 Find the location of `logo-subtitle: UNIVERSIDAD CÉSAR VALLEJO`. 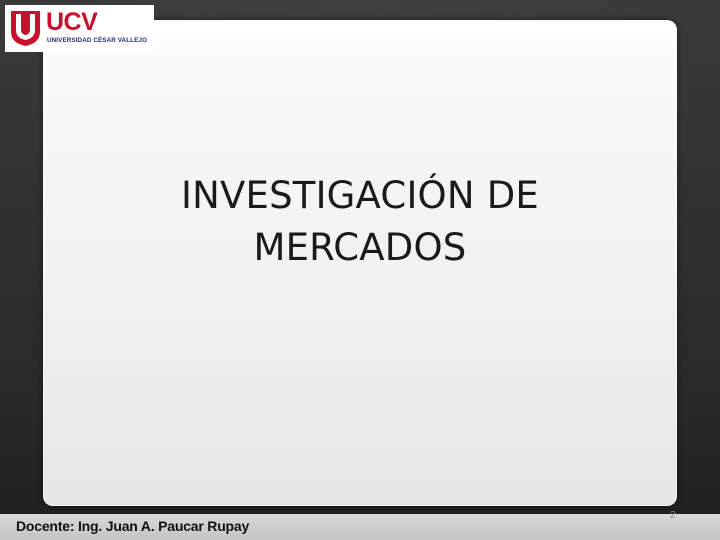

logo-subtitle: UNIVERSIDAD CÉSAR VALLEJO is located at coordinates (97, 40).